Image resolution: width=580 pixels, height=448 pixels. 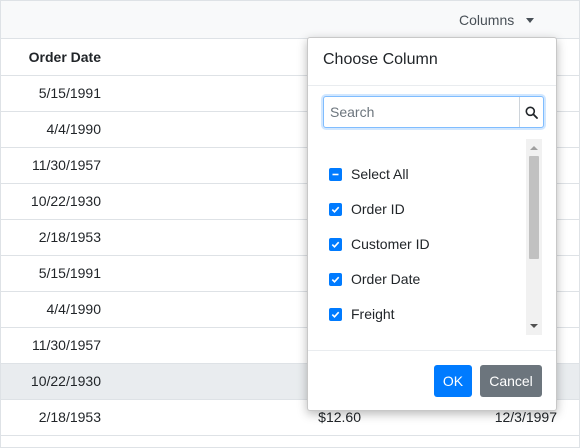 I want to click on column-option-order-date: Order Date, so click(x=374, y=279).